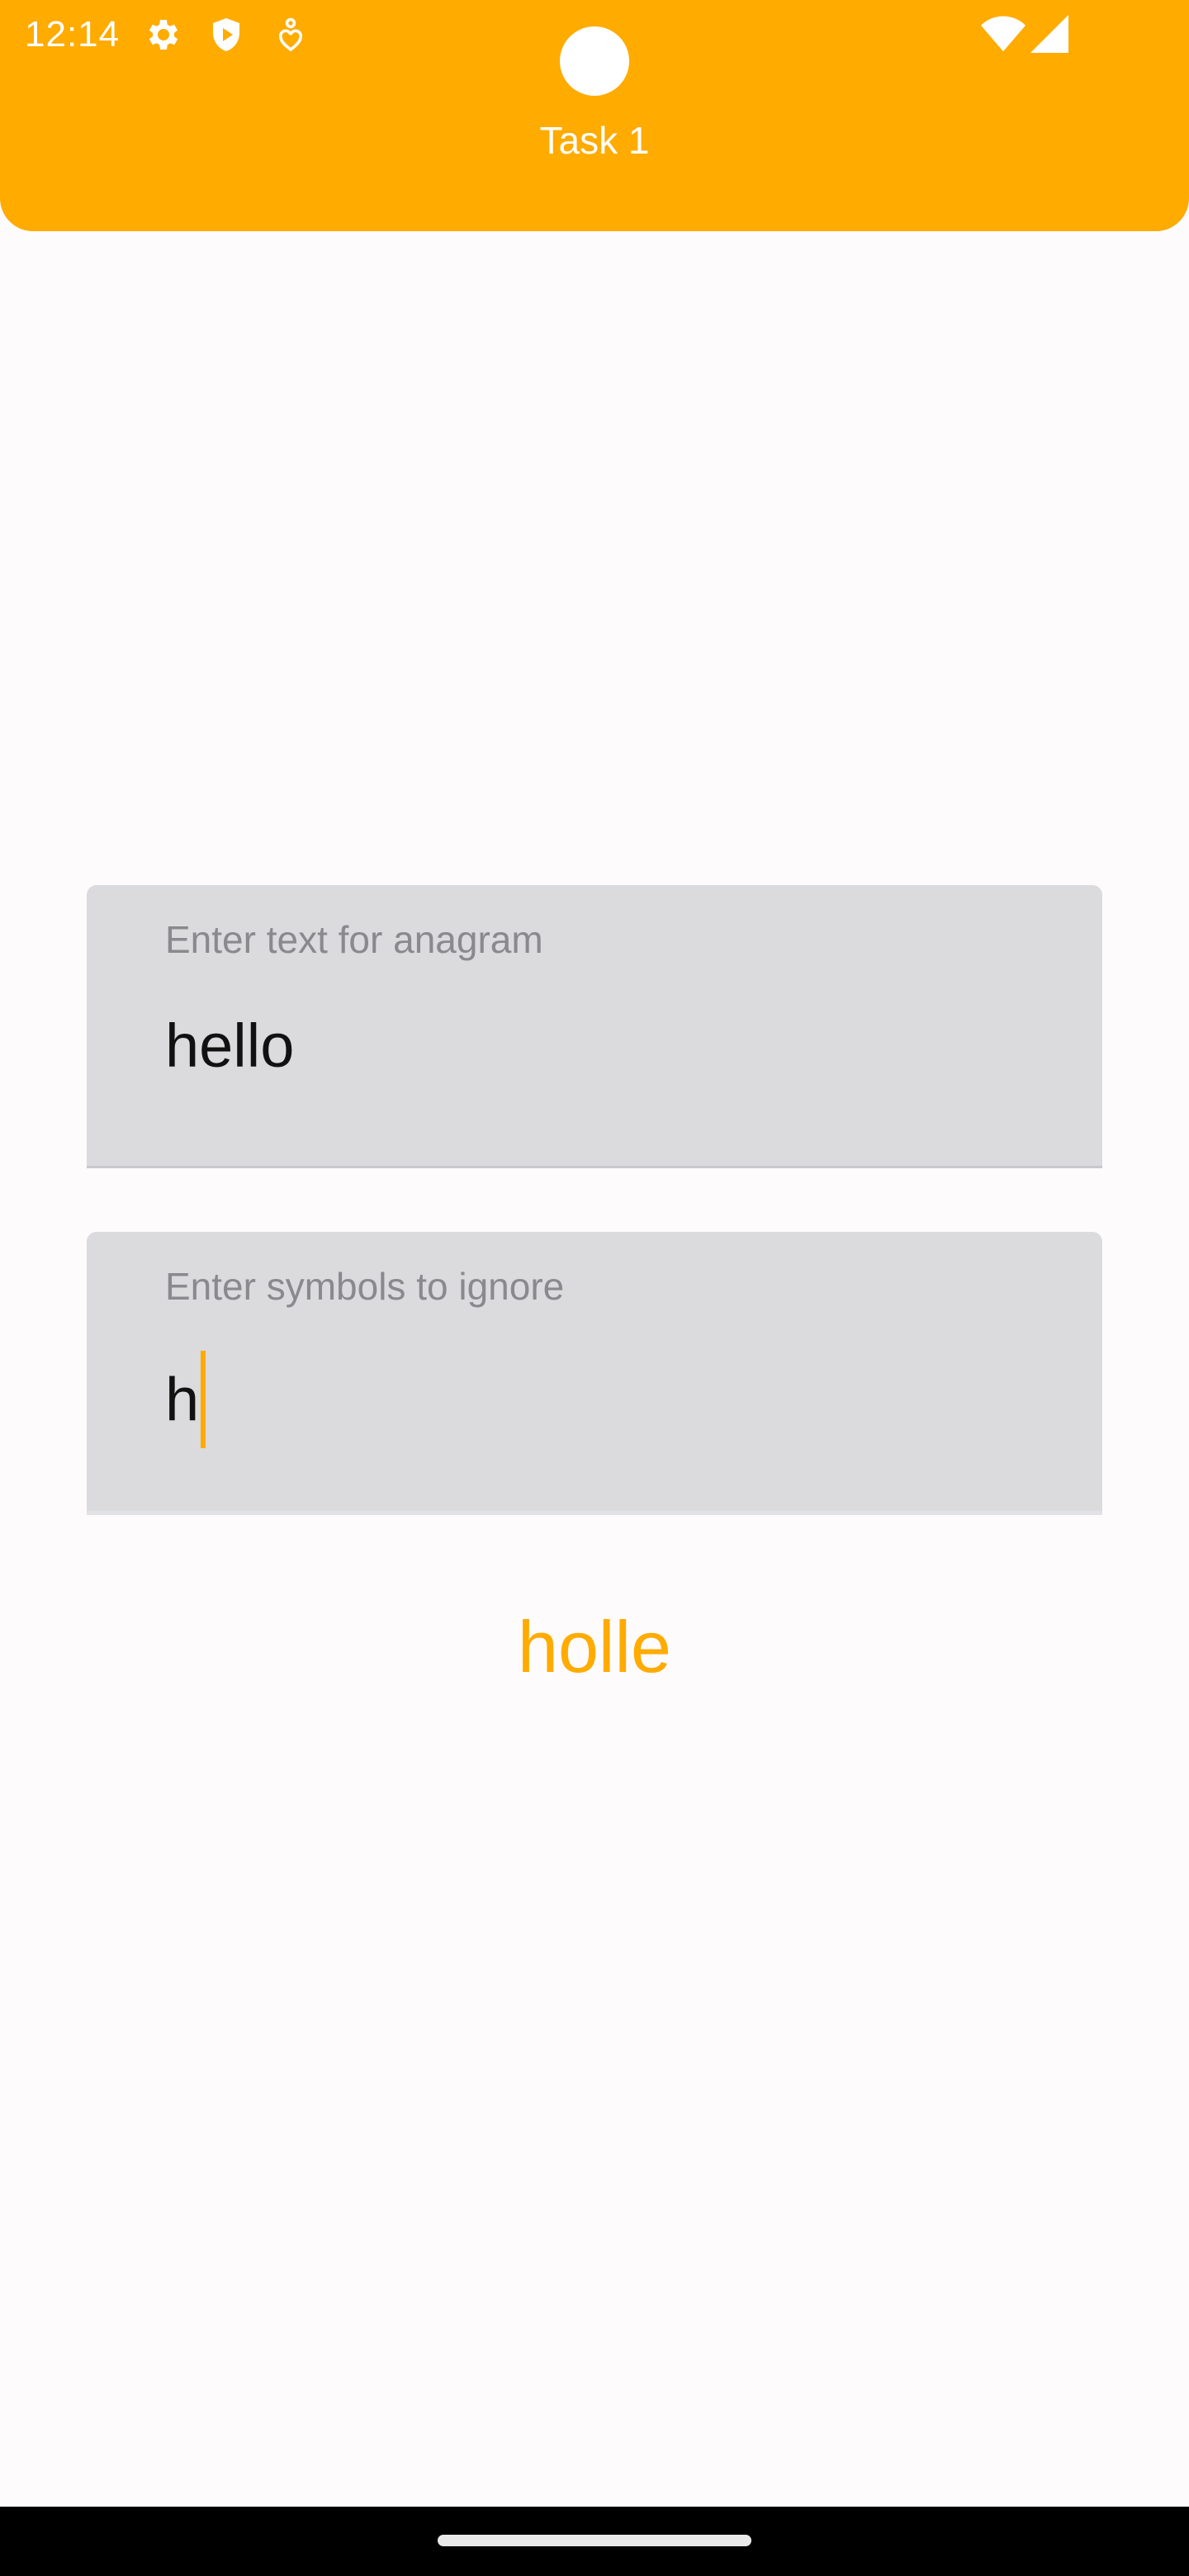 The width and height of the screenshot is (1189, 2576). I want to click on ignore-symbols-underline, so click(594, 1513).